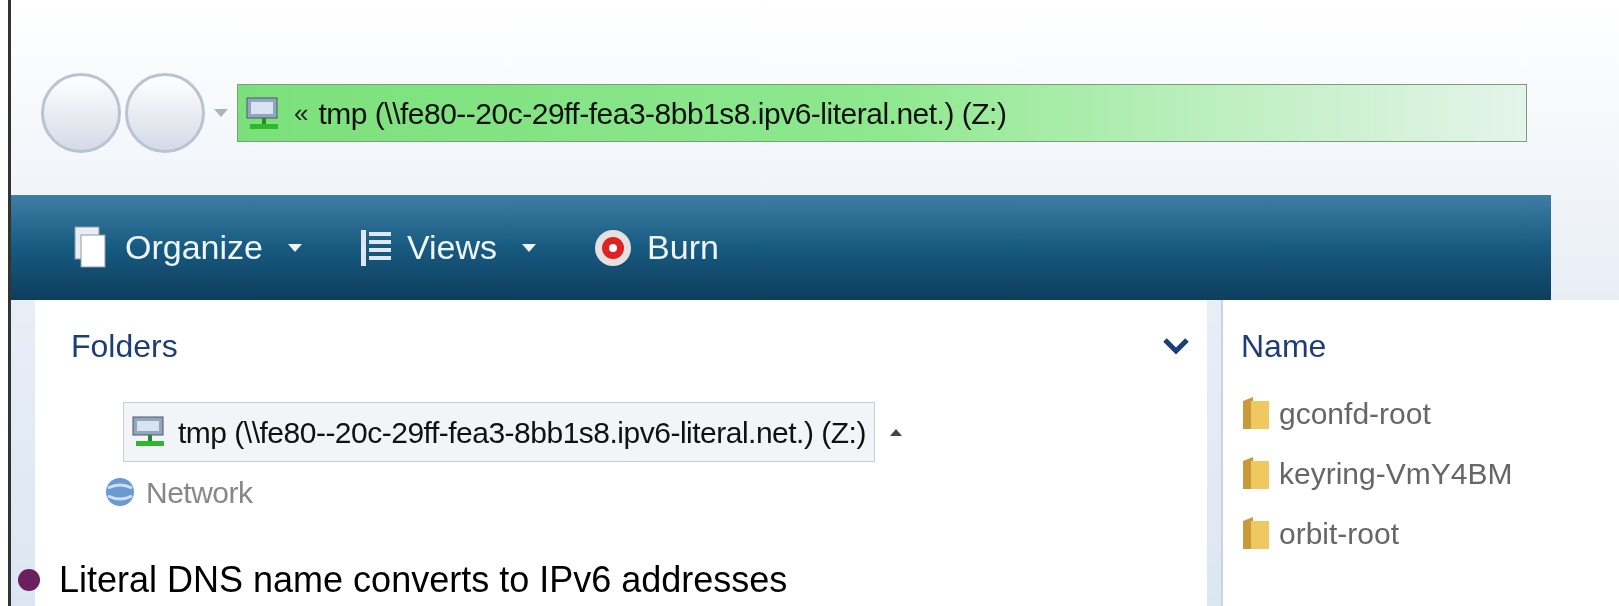 The width and height of the screenshot is (1619, 606). Describe the element at coordinates (187, 247) in the screenshot. I see `toolbar-button: Organize` at that location.